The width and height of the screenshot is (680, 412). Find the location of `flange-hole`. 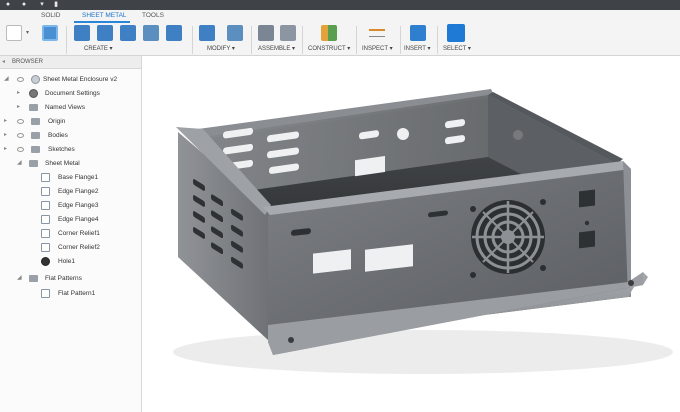

flange-hole is located at coordinates (291, 340).